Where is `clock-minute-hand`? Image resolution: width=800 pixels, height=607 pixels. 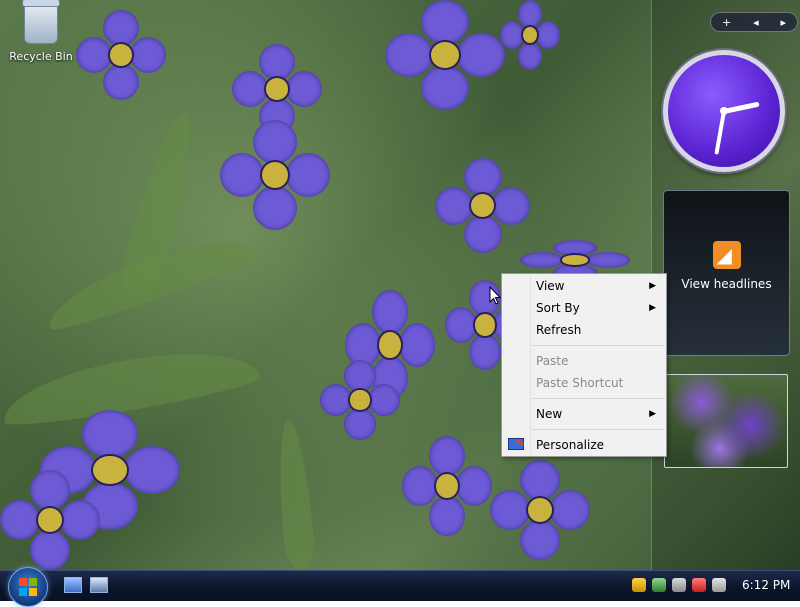 clock-minute-hand is located at coordinates (720, 132).